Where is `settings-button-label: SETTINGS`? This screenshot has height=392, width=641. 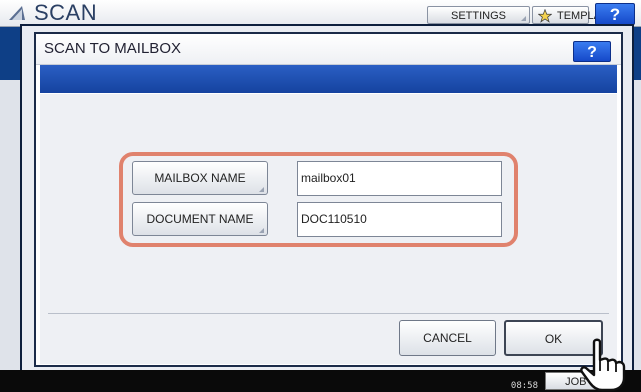
settings-button-label: SETTINGS is located at coordinates (478, 16).